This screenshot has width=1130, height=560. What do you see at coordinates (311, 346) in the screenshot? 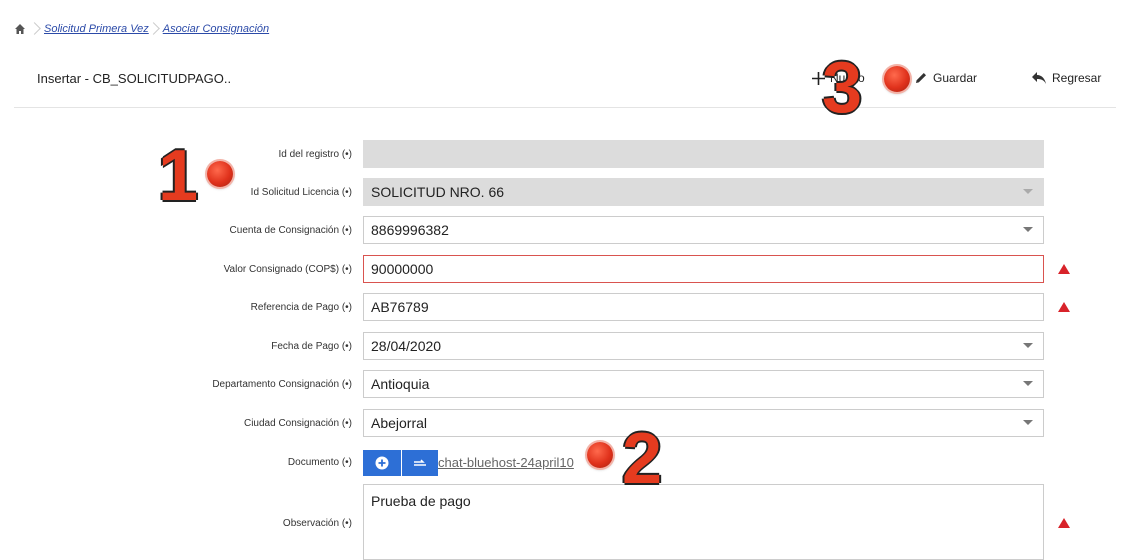
I see `label-fecha: Fecha de Pago (•)` at bounding box center [311, 346].